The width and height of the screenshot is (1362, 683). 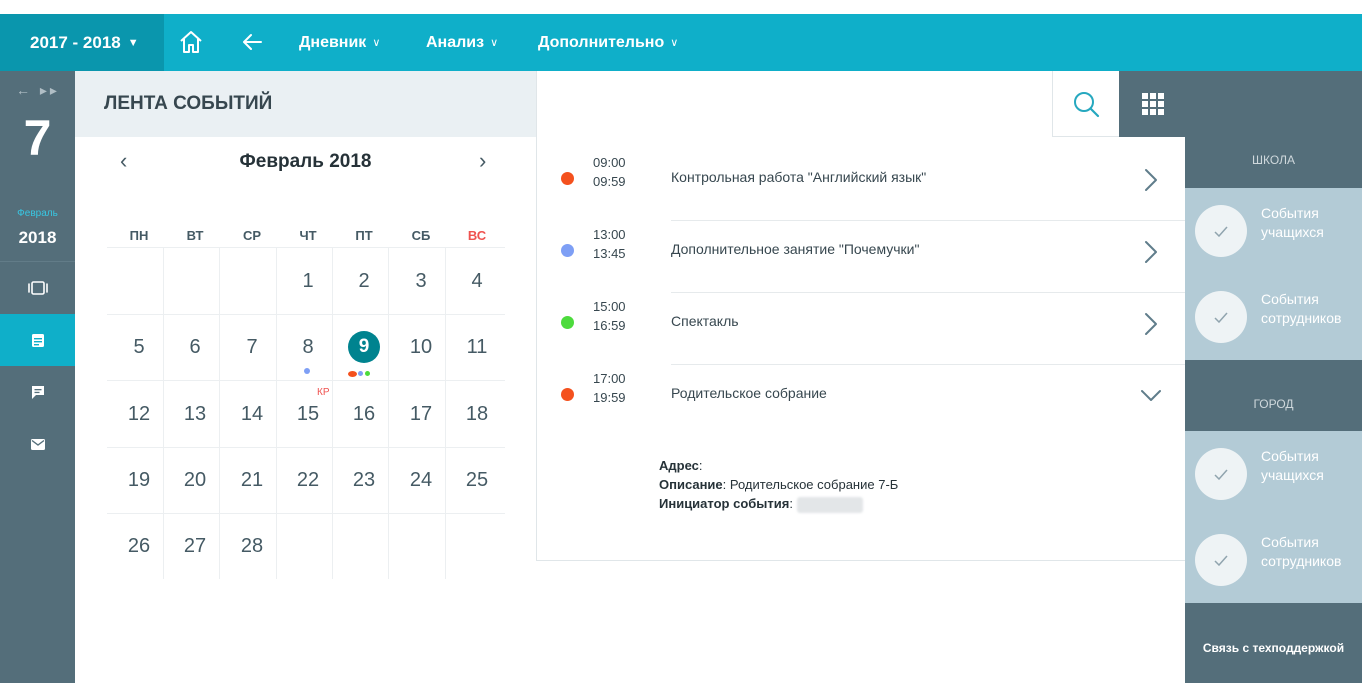 What do you see at coordinates (139, 547) in the screenshot?
I see `calendar-day: 26` at bounding box center [139, 547].